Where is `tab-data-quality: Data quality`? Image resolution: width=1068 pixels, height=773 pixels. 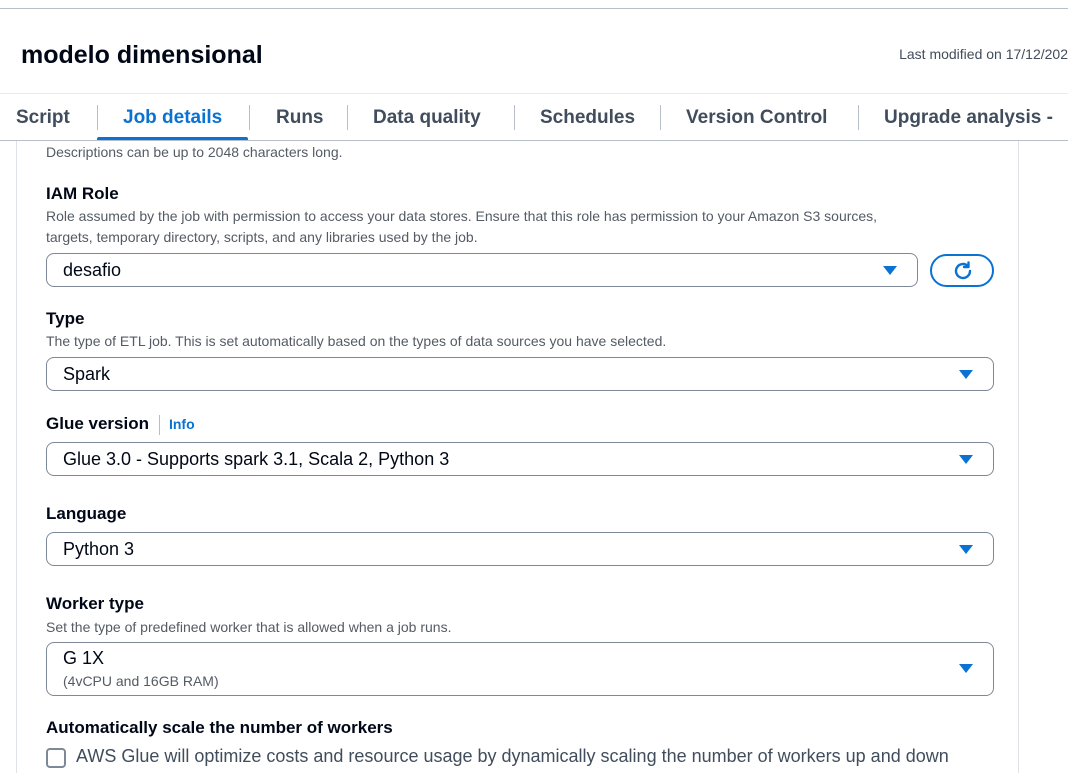
tab-data-quality: Data quality is located at coordinates (427, 117).